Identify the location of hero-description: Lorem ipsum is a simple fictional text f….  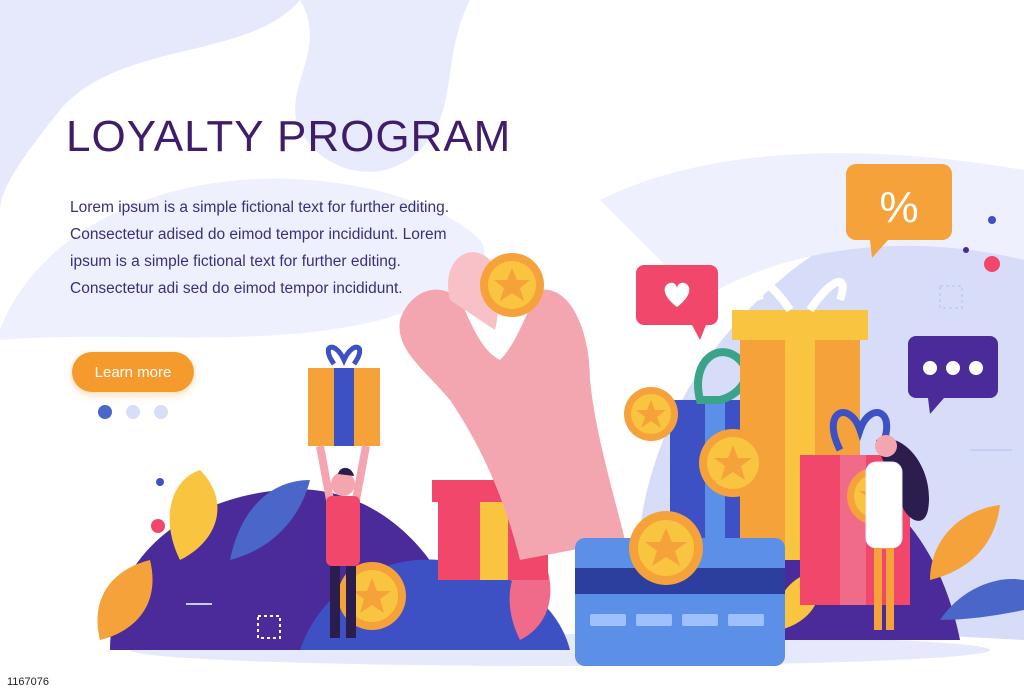
(260, 248).